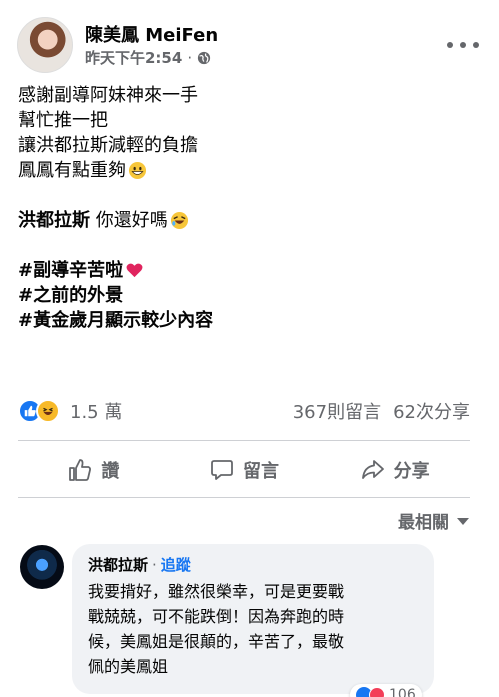  Describe the element at coordinates (248, 220) in the screenshot. I see `post-line: 洪都拉斯 你還好嗎` at that location.